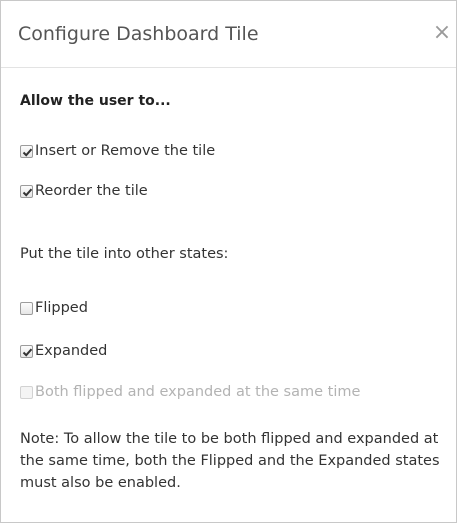  I want to click on flipped-label: Flipped, so click(61, 308).